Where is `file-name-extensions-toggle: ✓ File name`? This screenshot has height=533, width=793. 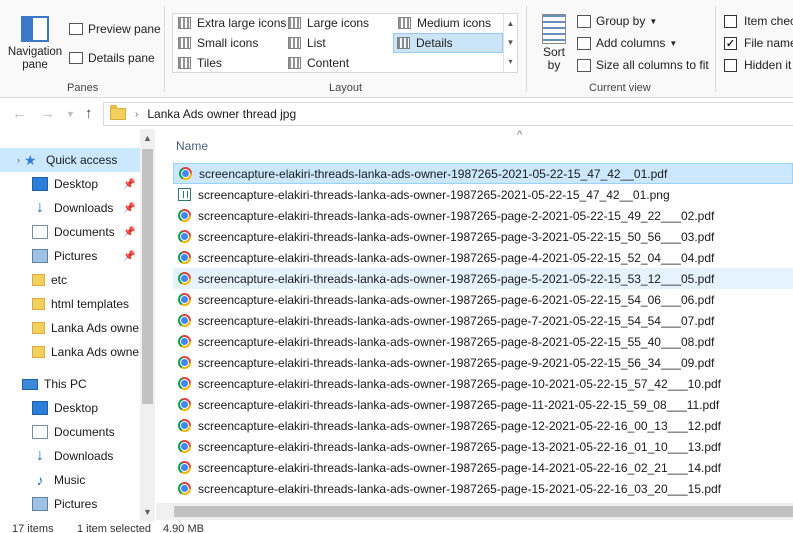
file-name-extensions-toggle: ✓ File name is located at coordinates (758, 43).